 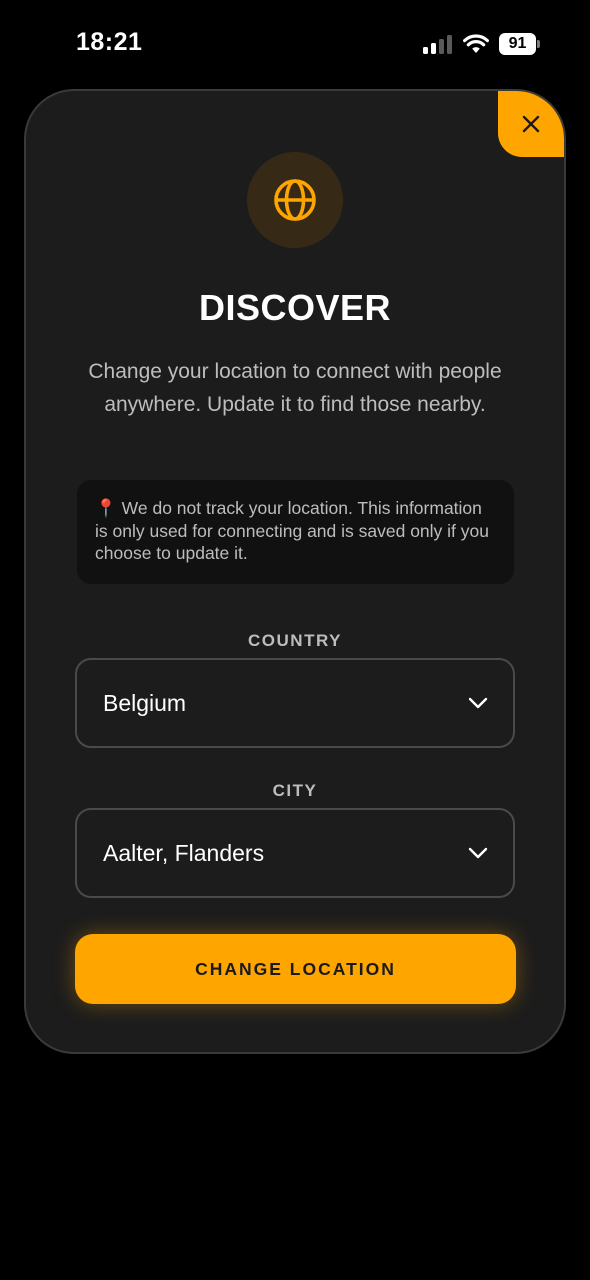 I want to click on city-value: Aalter, Flanders, so click(x=184, y=852).